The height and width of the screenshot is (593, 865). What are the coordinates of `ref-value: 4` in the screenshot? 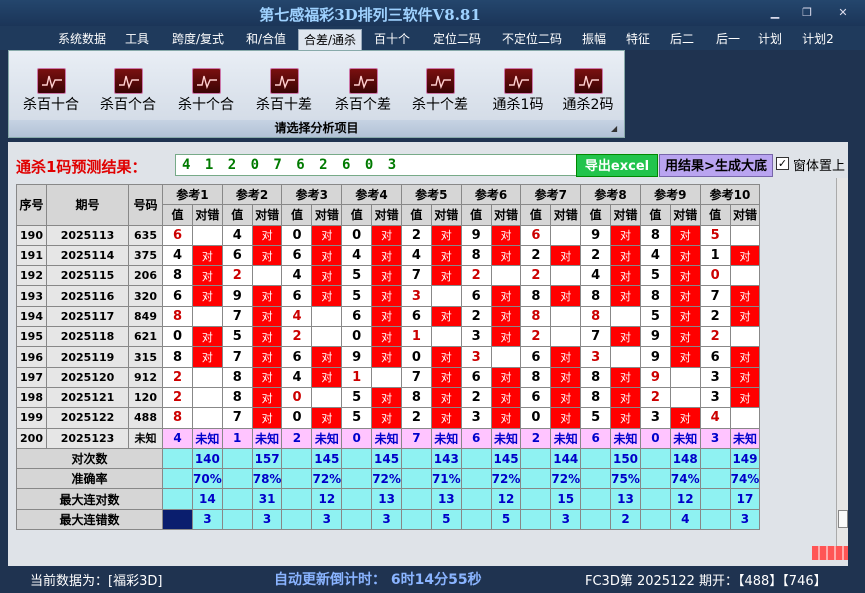 It's located at (416, 255).